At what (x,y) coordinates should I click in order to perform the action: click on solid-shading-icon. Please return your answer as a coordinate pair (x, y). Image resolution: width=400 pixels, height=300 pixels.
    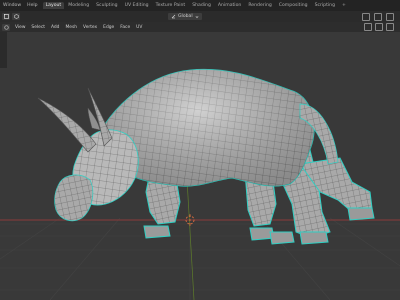
    Looking at the image, I should click on (390, 27).